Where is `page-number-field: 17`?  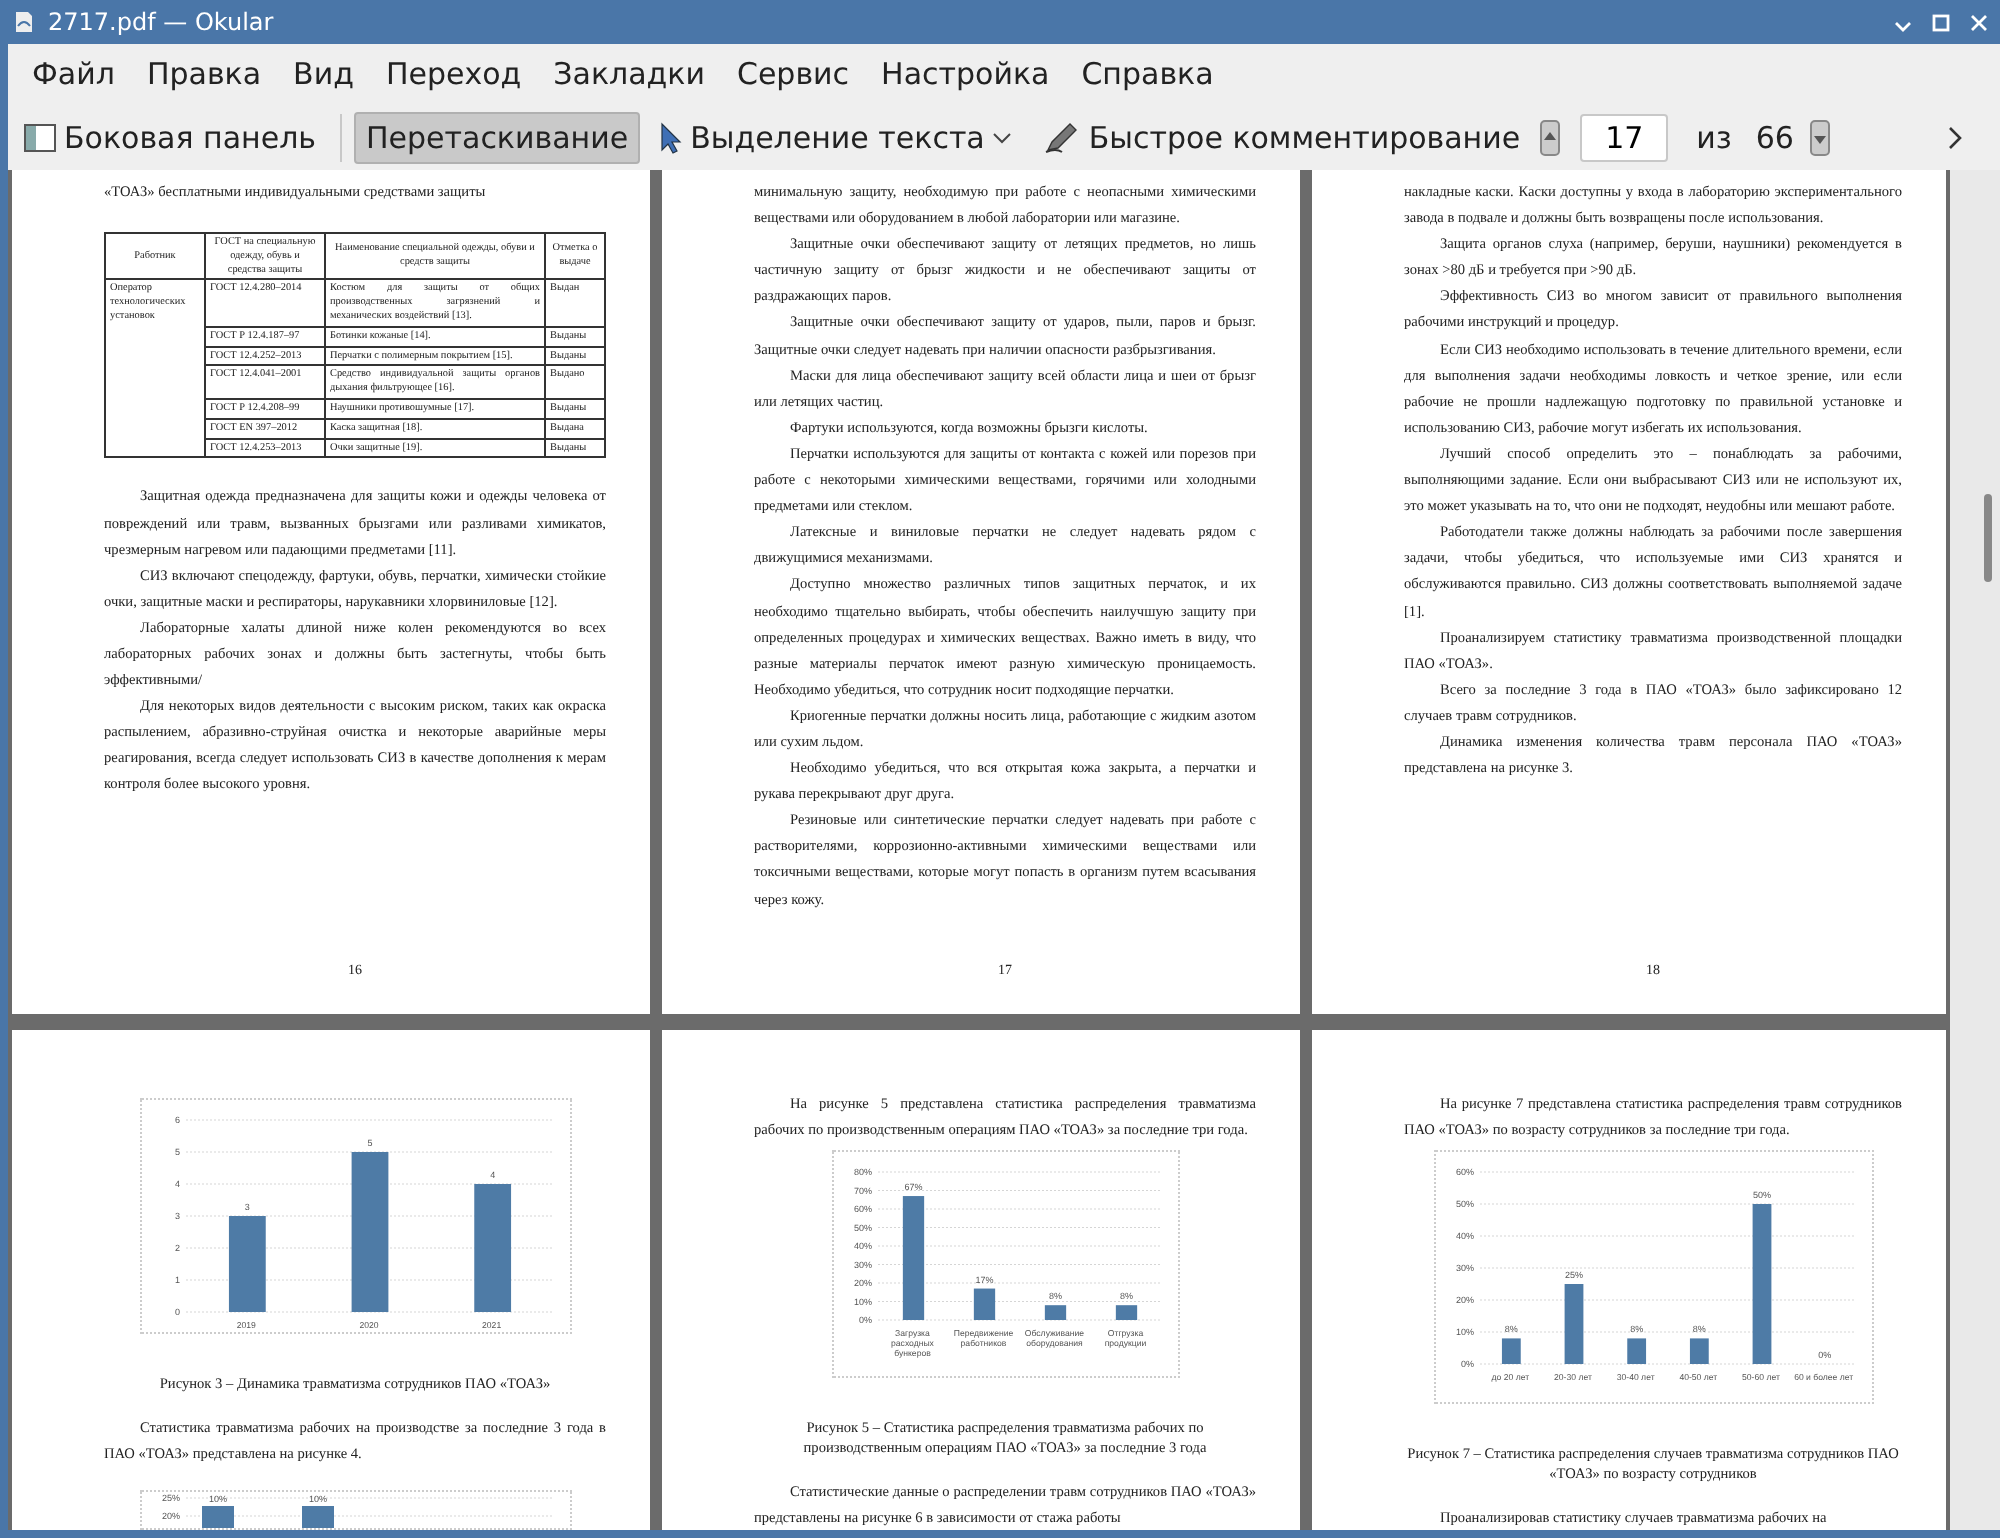 page-number-field: 17 is located at coordinates (1624, 137).